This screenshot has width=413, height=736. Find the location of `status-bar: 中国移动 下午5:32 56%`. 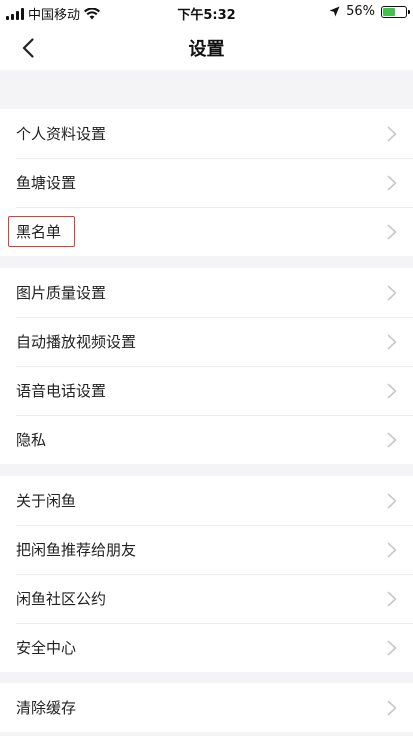

status-bar: 中国移动 下午5:32 56% is located at coordinates (206, 12).